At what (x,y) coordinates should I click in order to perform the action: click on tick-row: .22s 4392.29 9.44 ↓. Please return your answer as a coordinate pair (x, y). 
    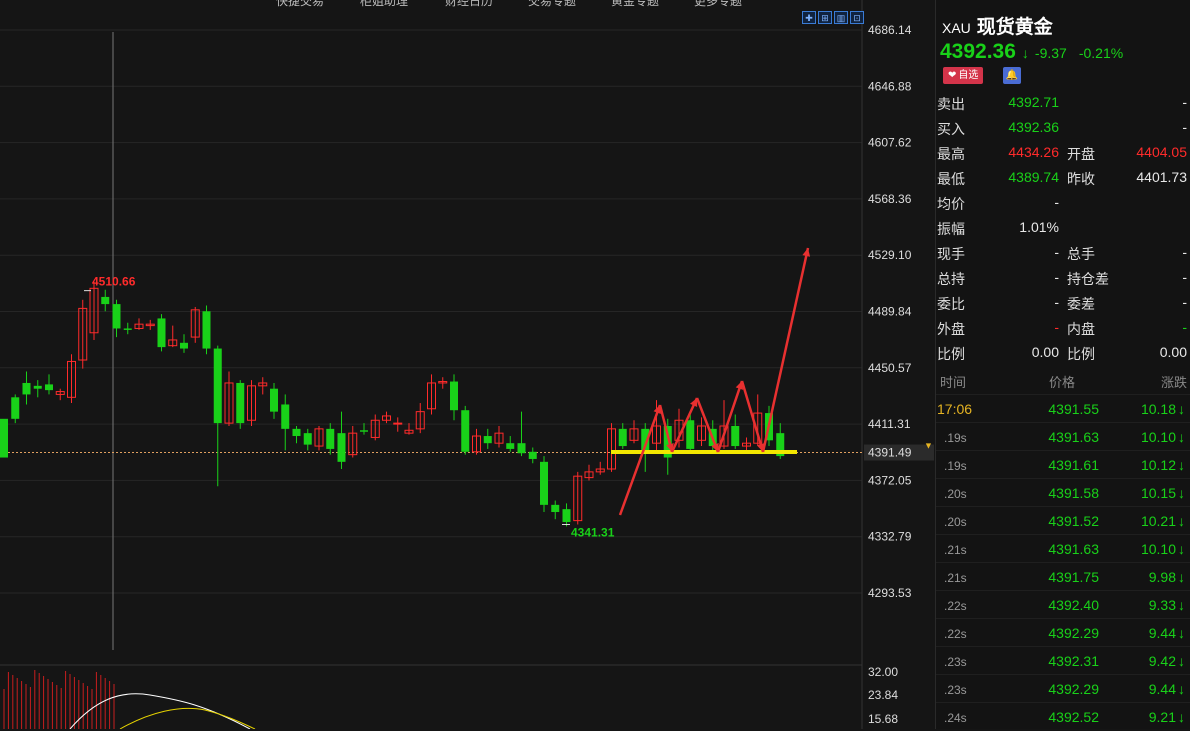
    Looking at the image, I should click on (1063, 632).